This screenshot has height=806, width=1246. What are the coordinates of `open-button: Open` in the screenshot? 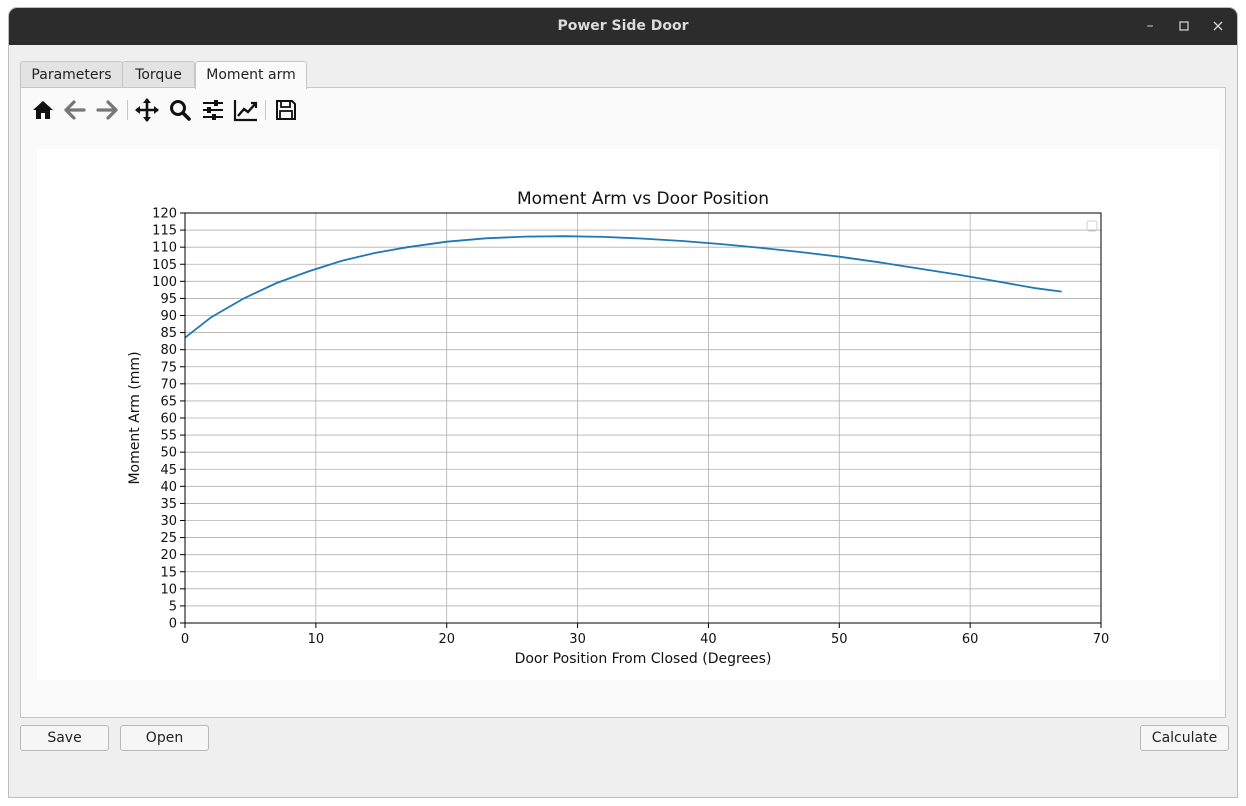 It's located at (164, 738).